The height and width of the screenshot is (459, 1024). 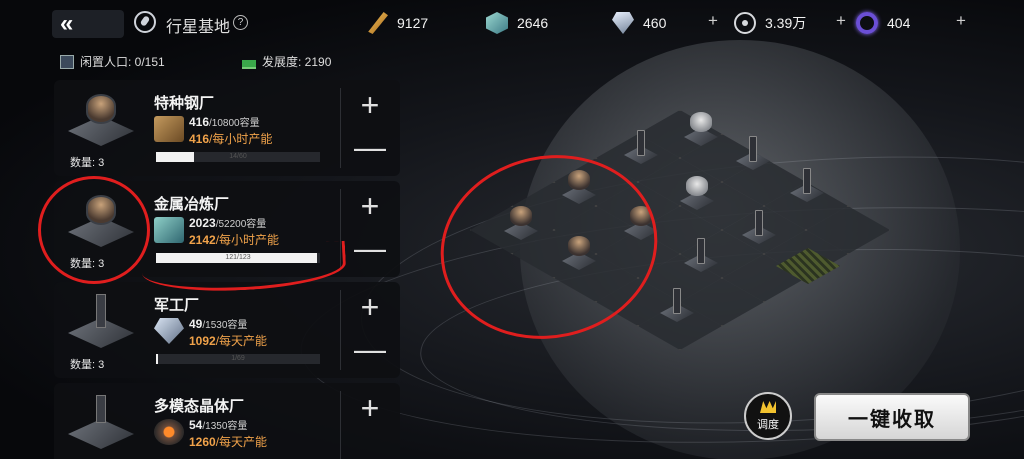 I want to click on factory-card-military: 数量: 3 军工厂 49/1530容量 1092/每天产能 1/69 + —, so click(x=227, y=330).